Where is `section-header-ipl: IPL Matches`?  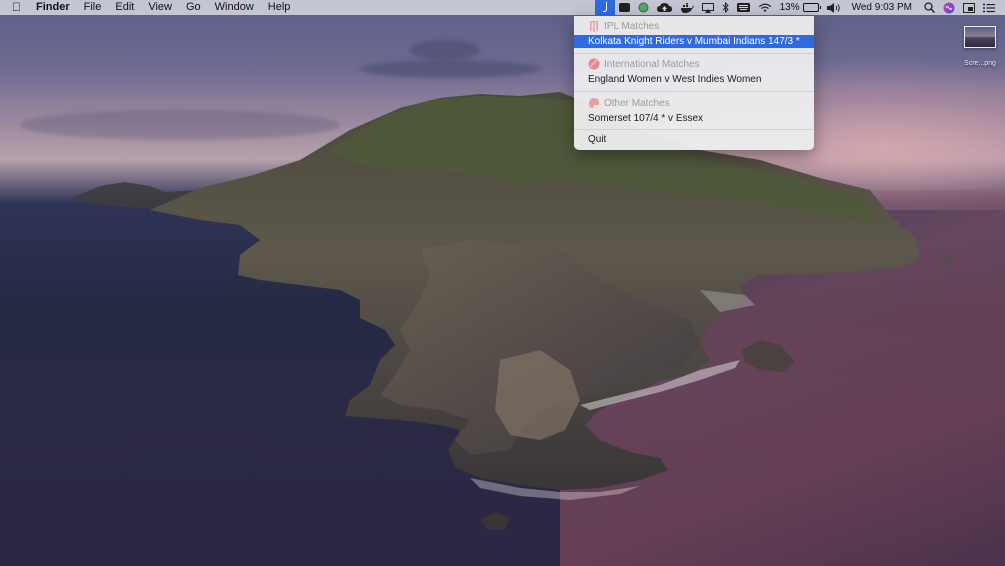 section-header-ipl: IPL Matches is located at coordinates (623, 26).